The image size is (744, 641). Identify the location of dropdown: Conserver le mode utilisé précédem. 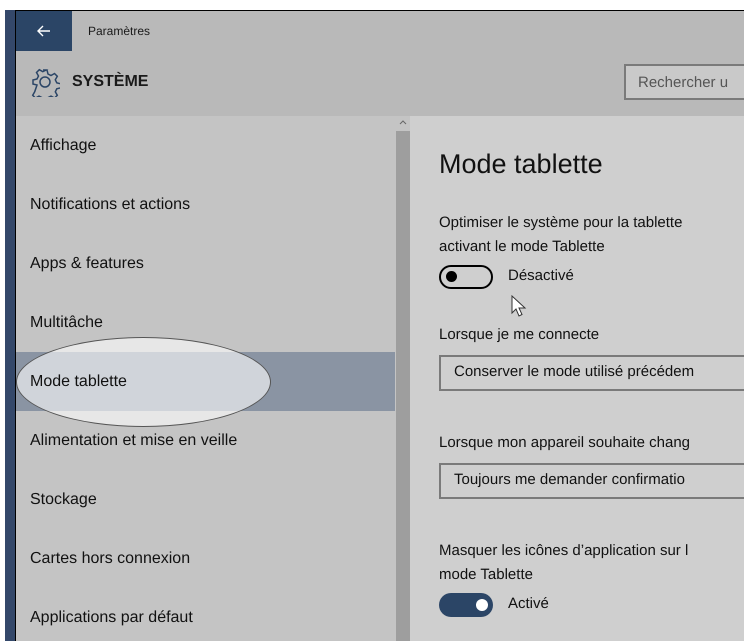
(591, 372).